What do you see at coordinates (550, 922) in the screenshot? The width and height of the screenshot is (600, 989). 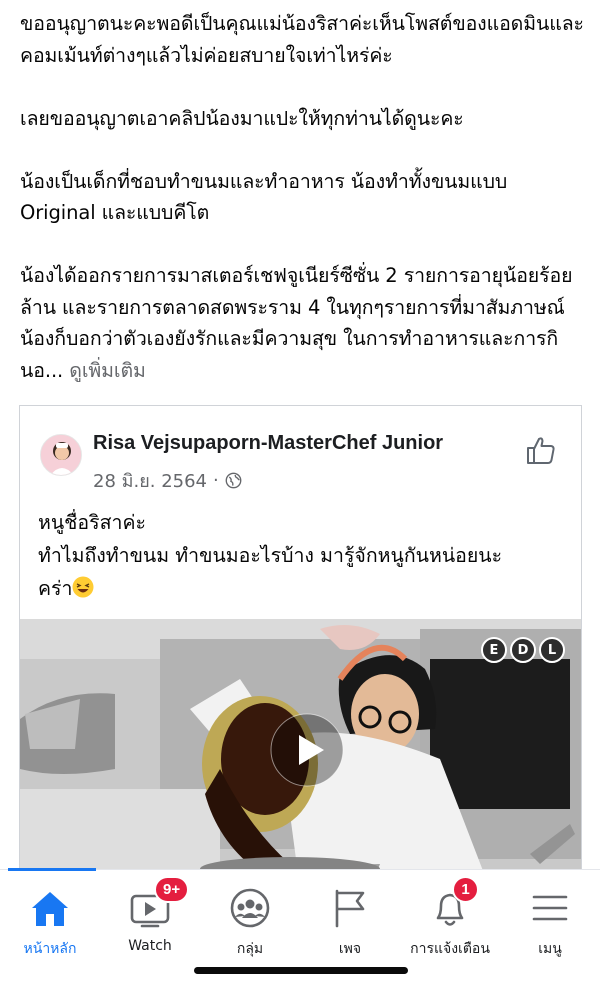 I see `tab-menu: เมนู` at bounding box center [550, 922].